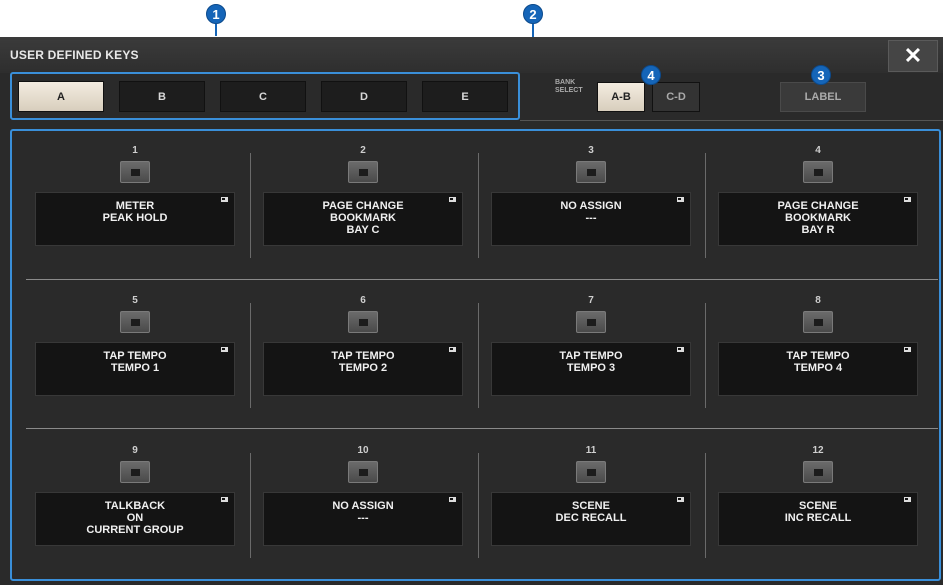  I want to click on key-function-button: PAGE CHANGE BOOKMARK BAY C, so click(363, 219).